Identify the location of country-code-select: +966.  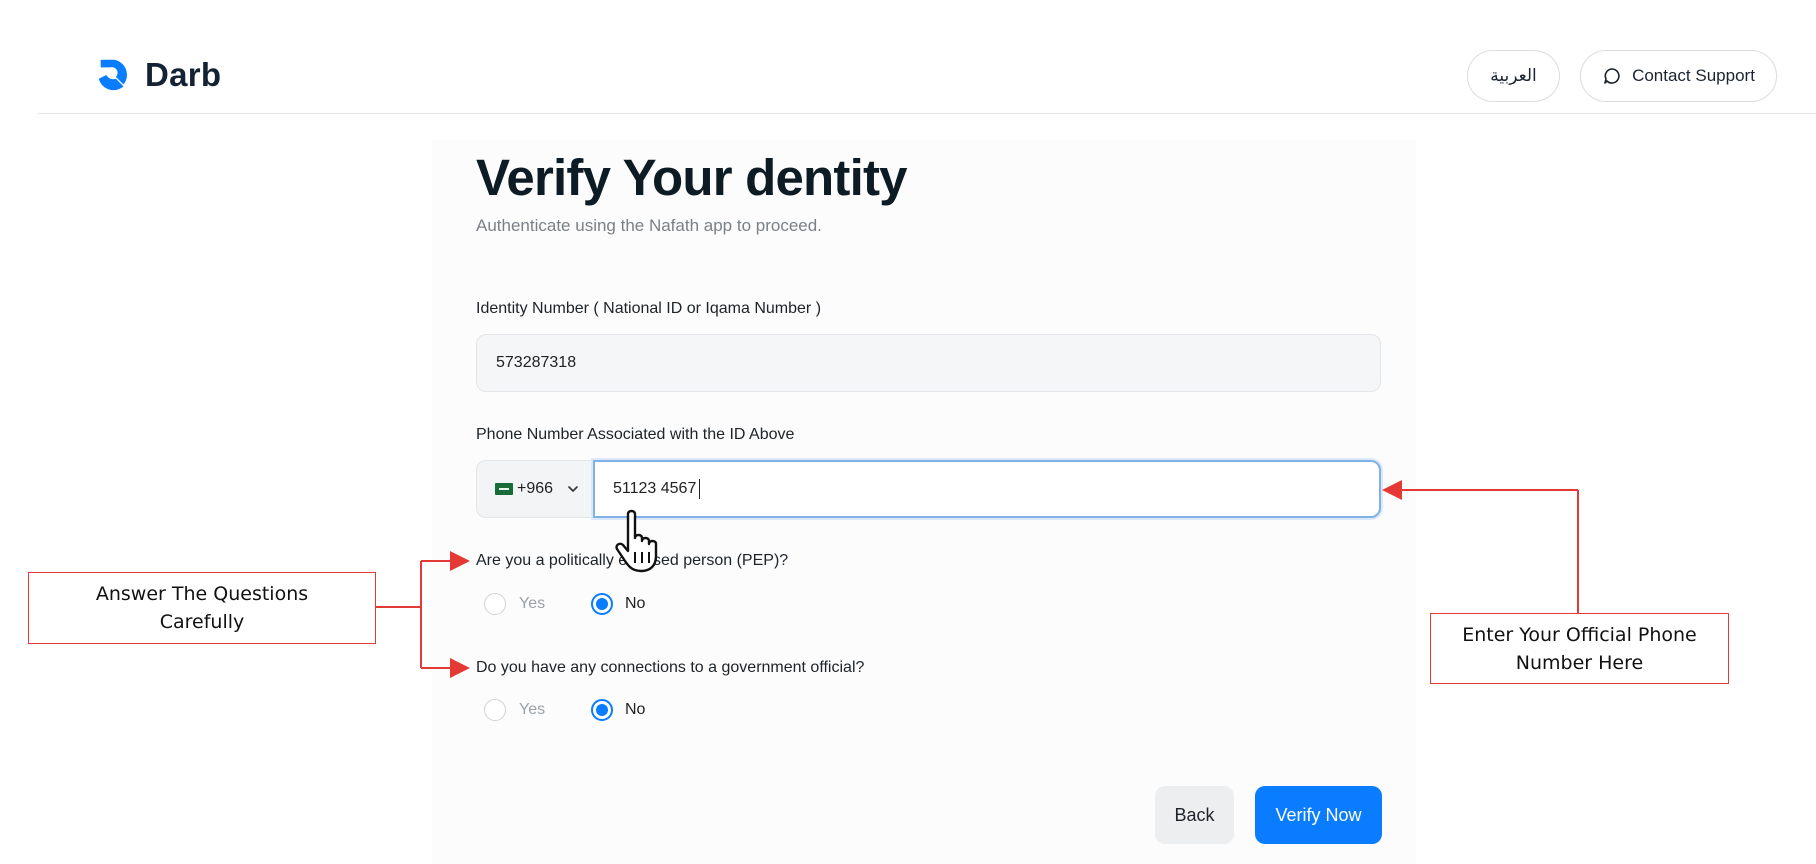
(535, 489).